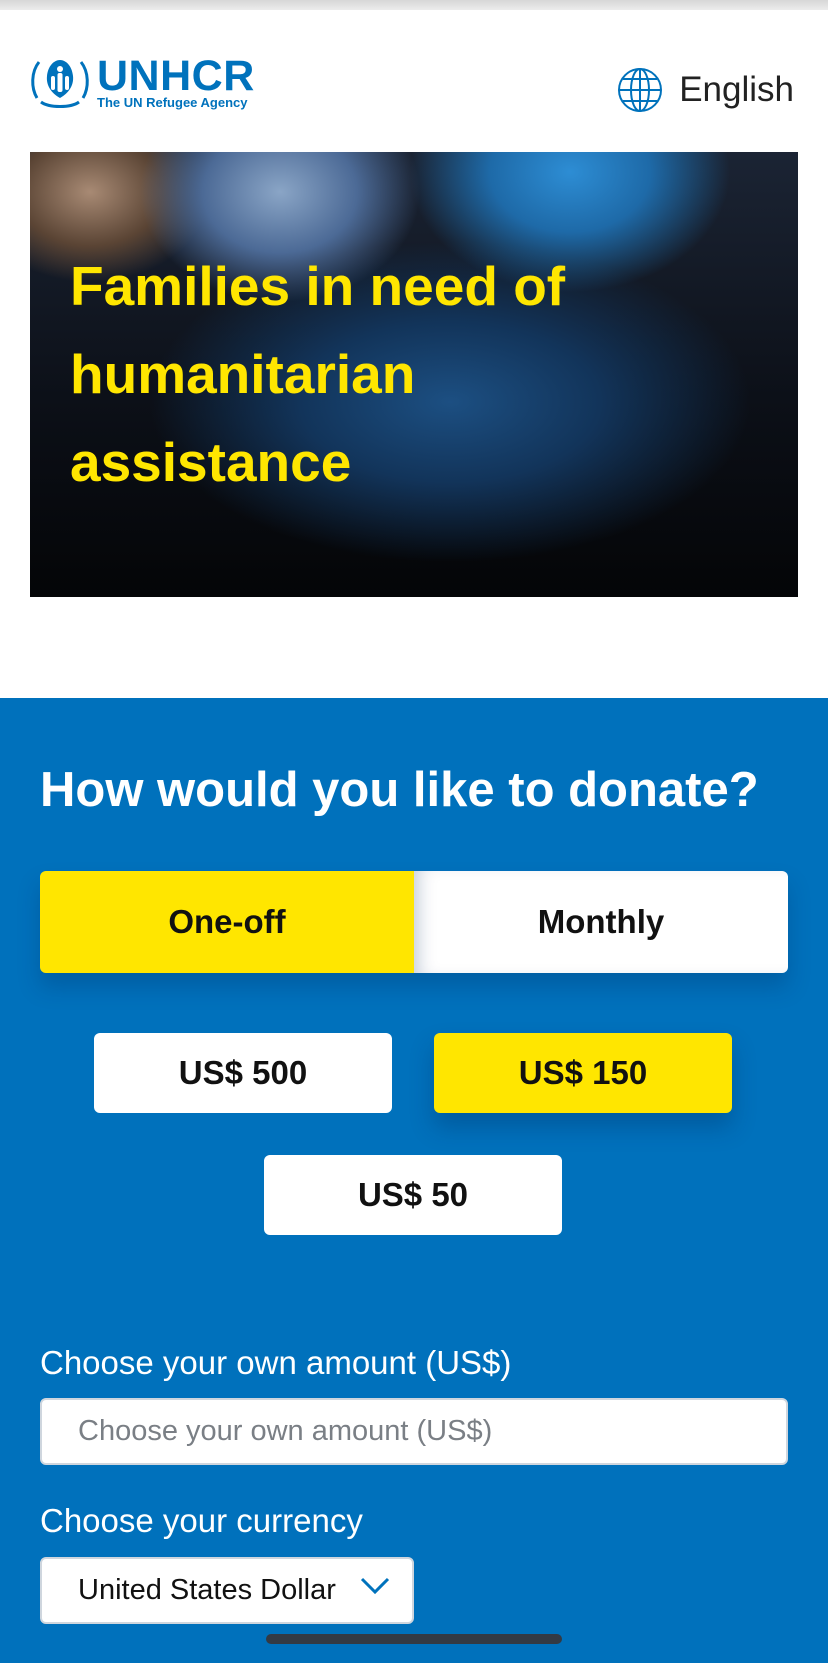 This screenshot has width=828, height=1663. Describe the element at coordinates (640, 90) in the screenshot. I see `globe-icon` at that location.